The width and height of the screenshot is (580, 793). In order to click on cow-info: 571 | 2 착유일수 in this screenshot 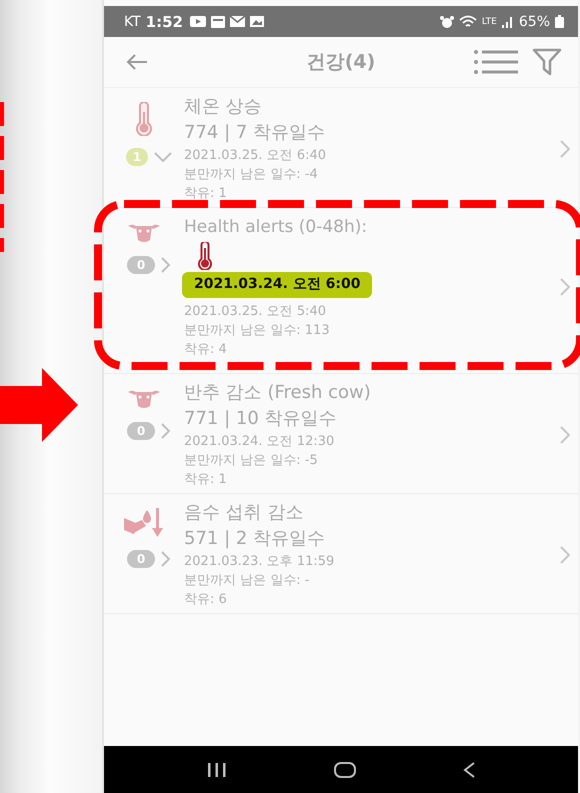, I will do `click(255, 539)`.